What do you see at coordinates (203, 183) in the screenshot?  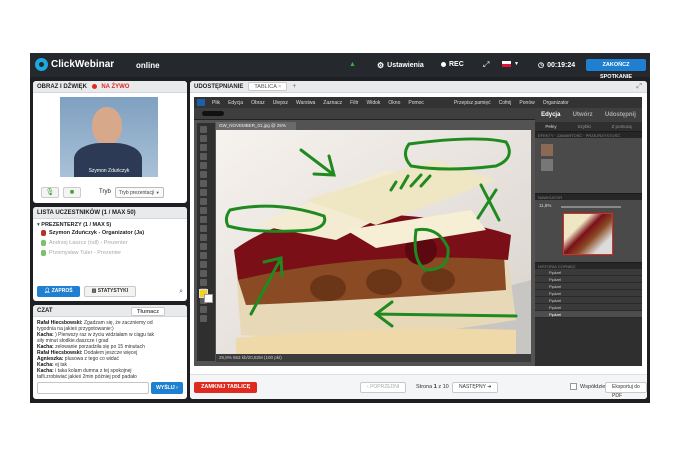 I see `magic-wand-tool-icon` at bounding box center [203, 183].